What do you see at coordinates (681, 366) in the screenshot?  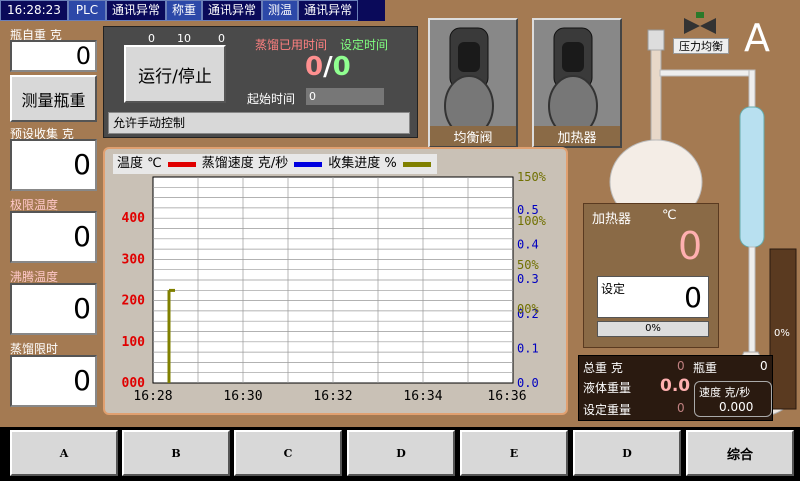 I see `total-weight-value: 0` at bounding box center [681, 366].